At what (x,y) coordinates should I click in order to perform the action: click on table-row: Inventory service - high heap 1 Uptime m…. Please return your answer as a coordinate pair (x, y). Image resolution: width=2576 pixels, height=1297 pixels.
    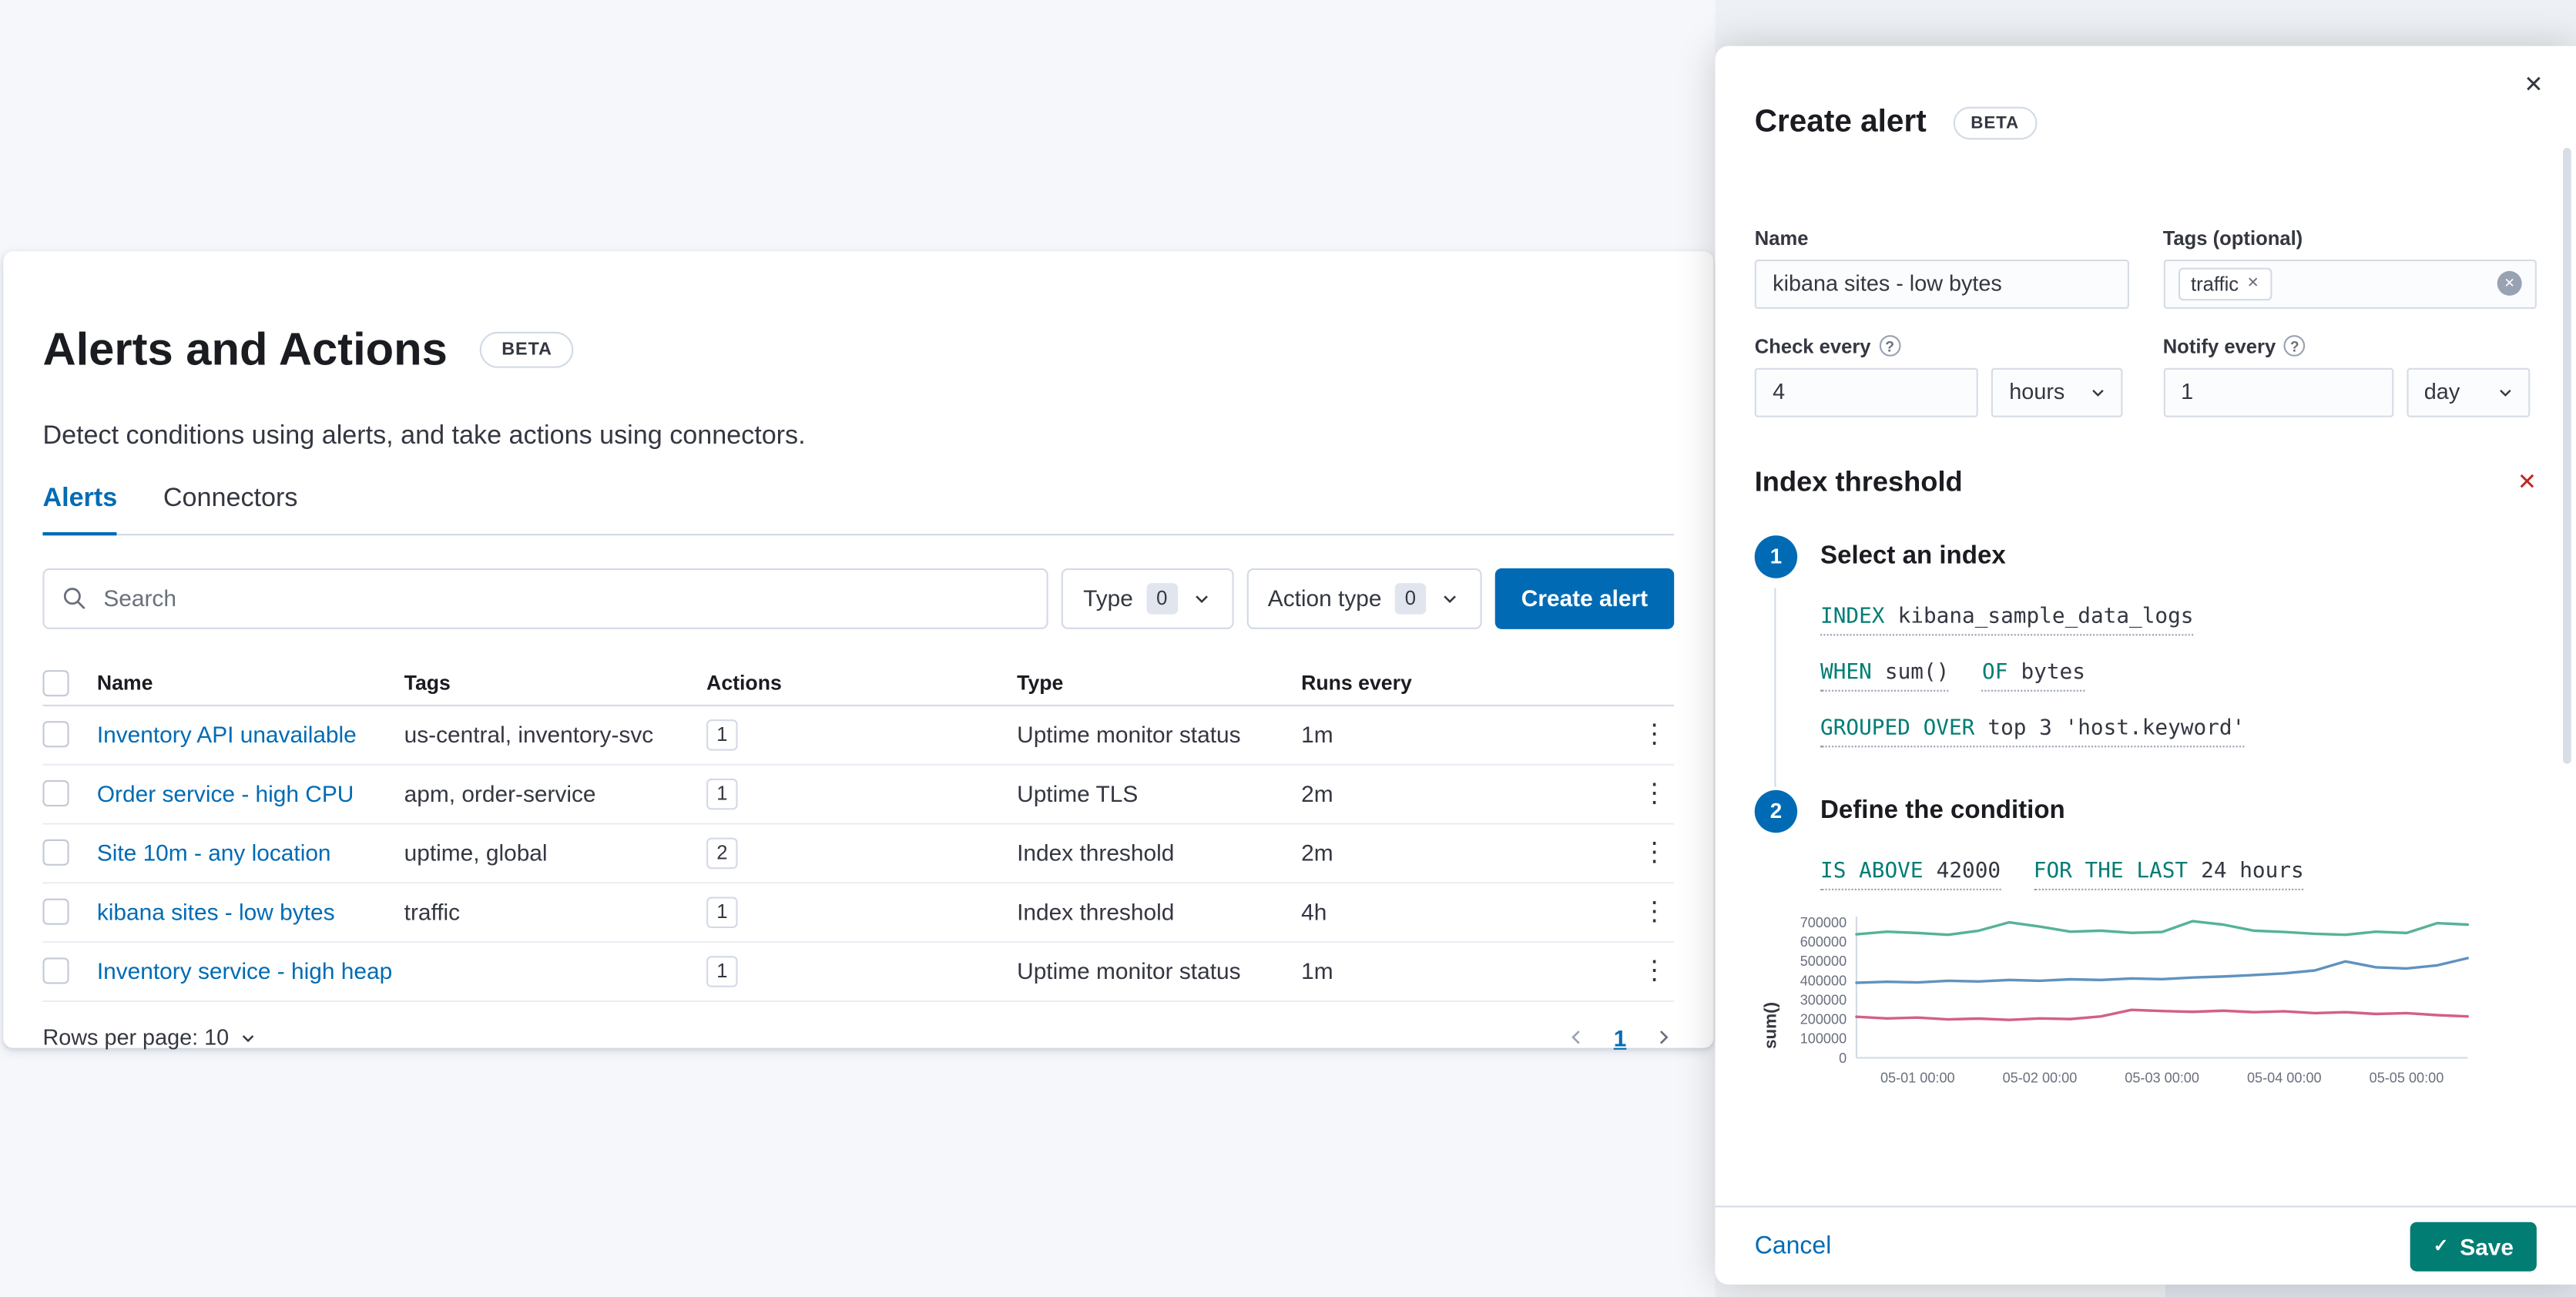
    Looking at the image, I should click on (858, 971).